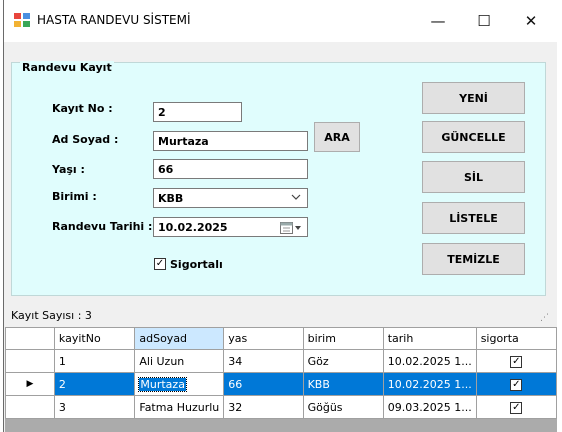  Describe the element at coordinates (82, 108) in the screenshot. I see `kayit-no-label: Kayıt No :` at that location.